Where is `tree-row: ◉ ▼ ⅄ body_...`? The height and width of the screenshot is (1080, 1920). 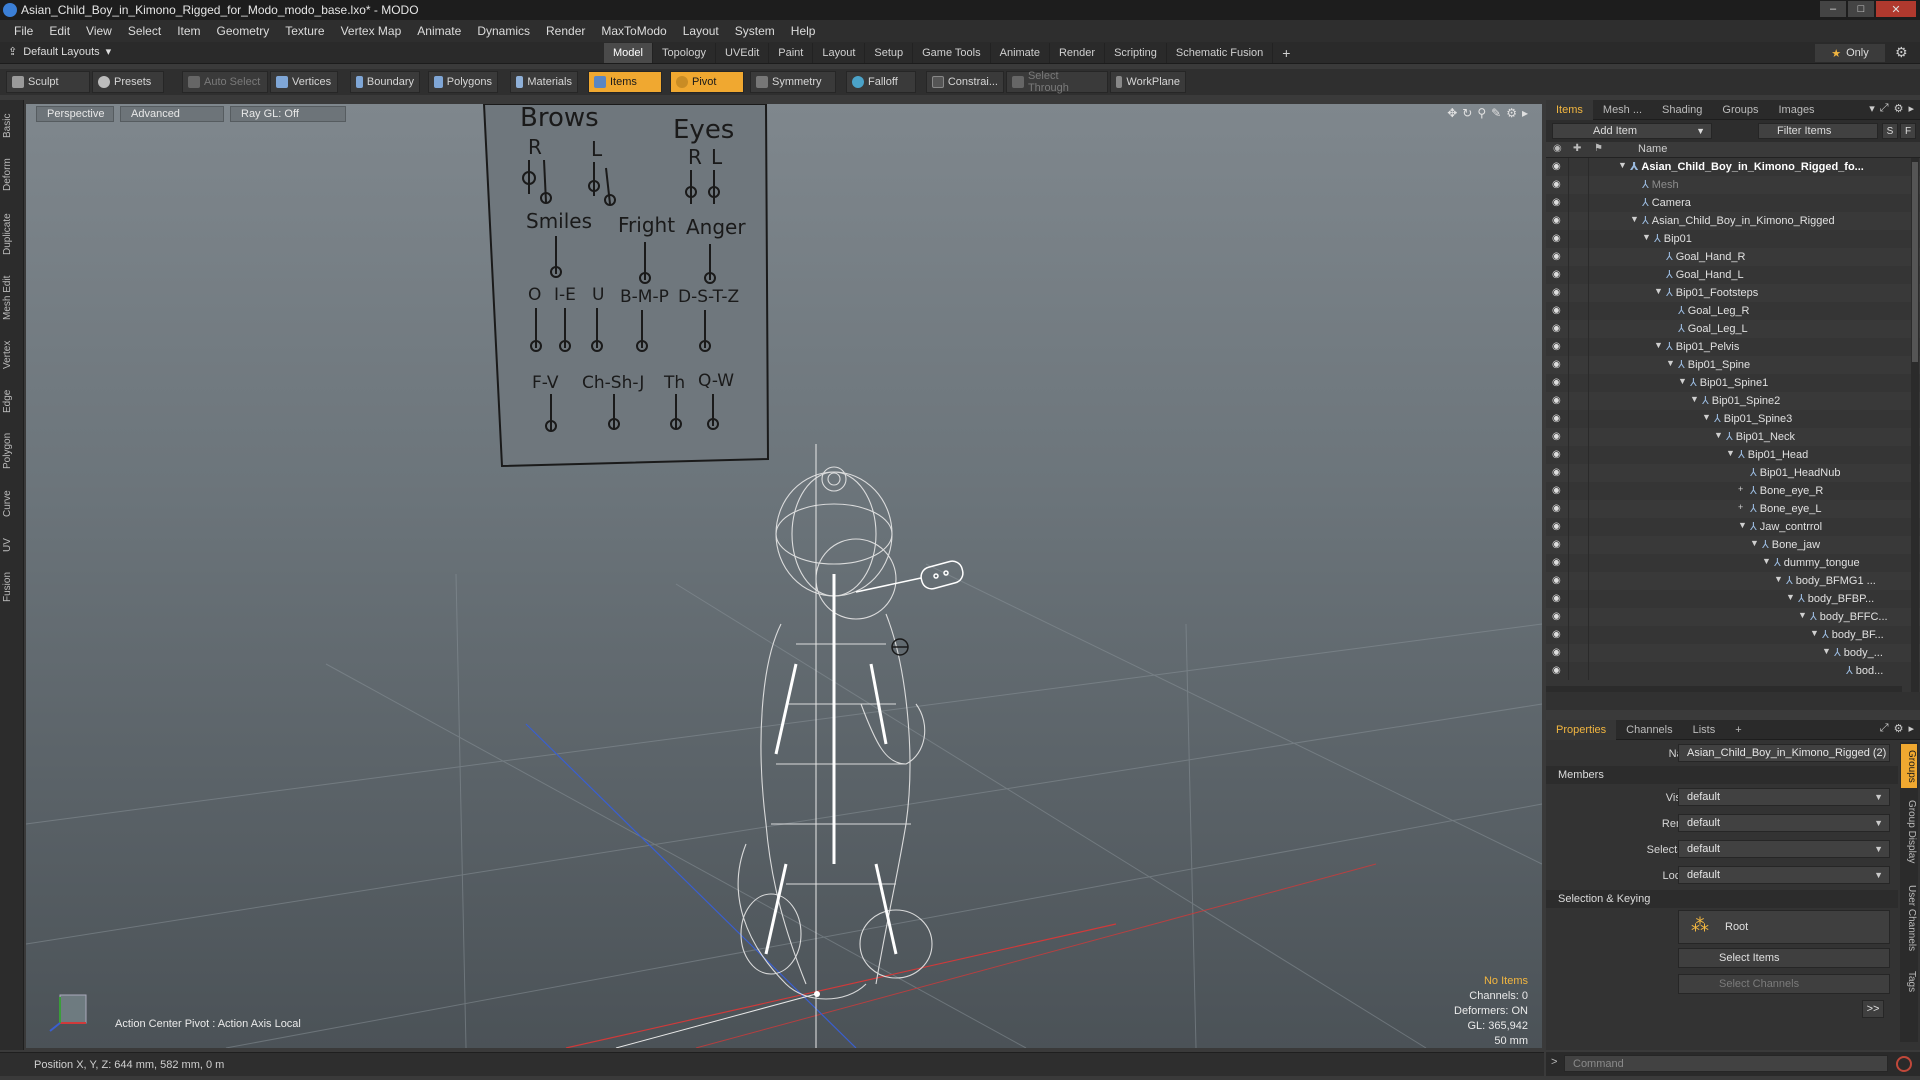
tree-row: ◉ ▼ ⅄ body_... is located at coordinates (1733, 653).